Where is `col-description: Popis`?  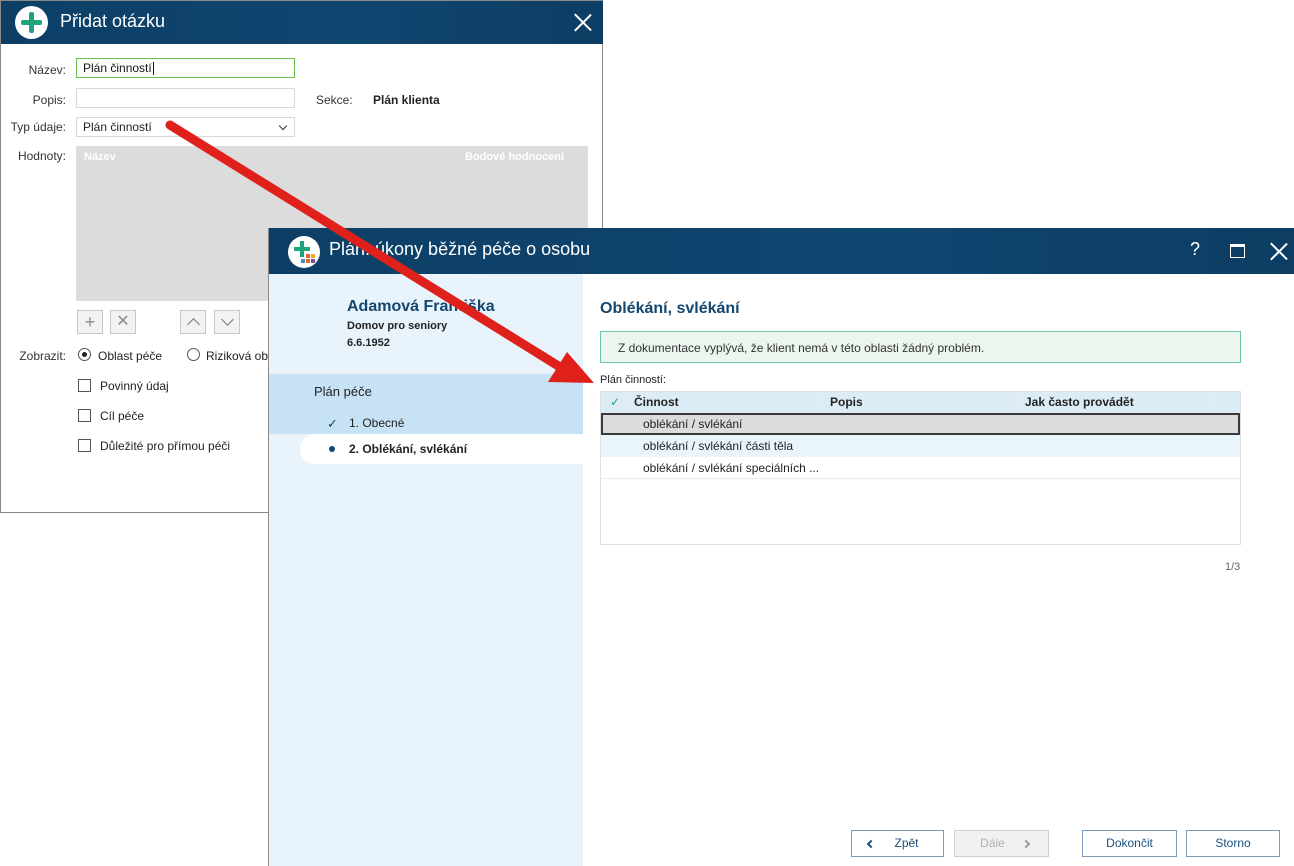
col-description: Popis is located at coordinates (846, 402).